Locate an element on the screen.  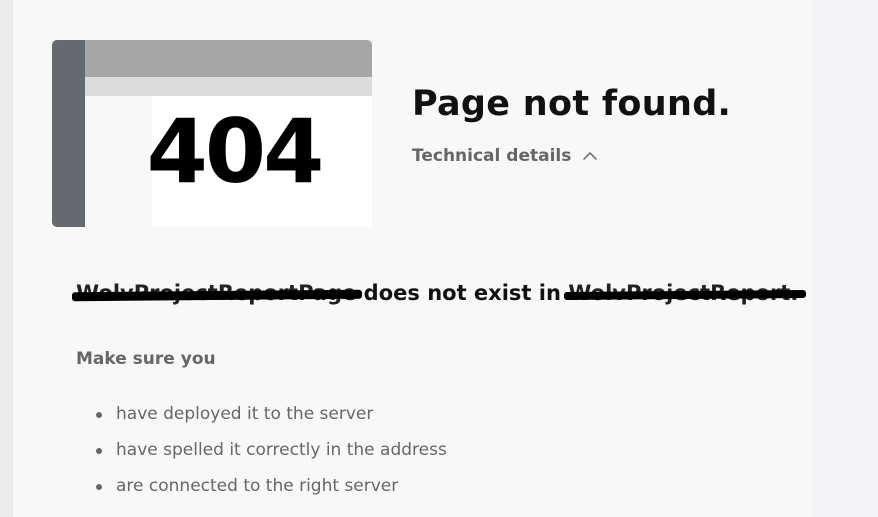
left-margin is located at coordinates (6, 258).